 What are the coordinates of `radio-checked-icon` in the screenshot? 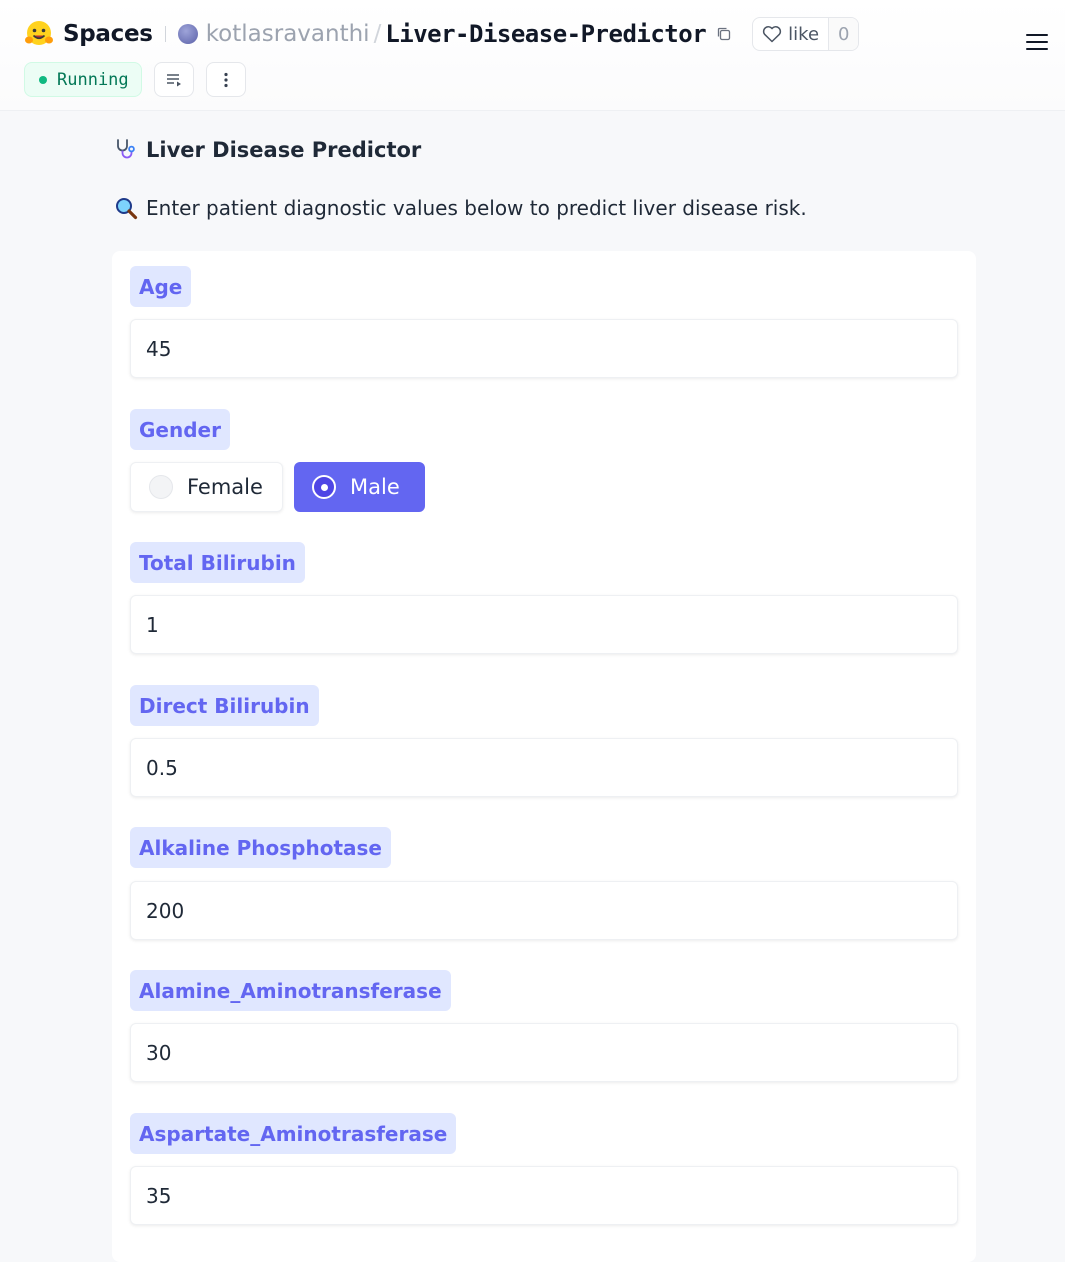 It's located at (324, 487).